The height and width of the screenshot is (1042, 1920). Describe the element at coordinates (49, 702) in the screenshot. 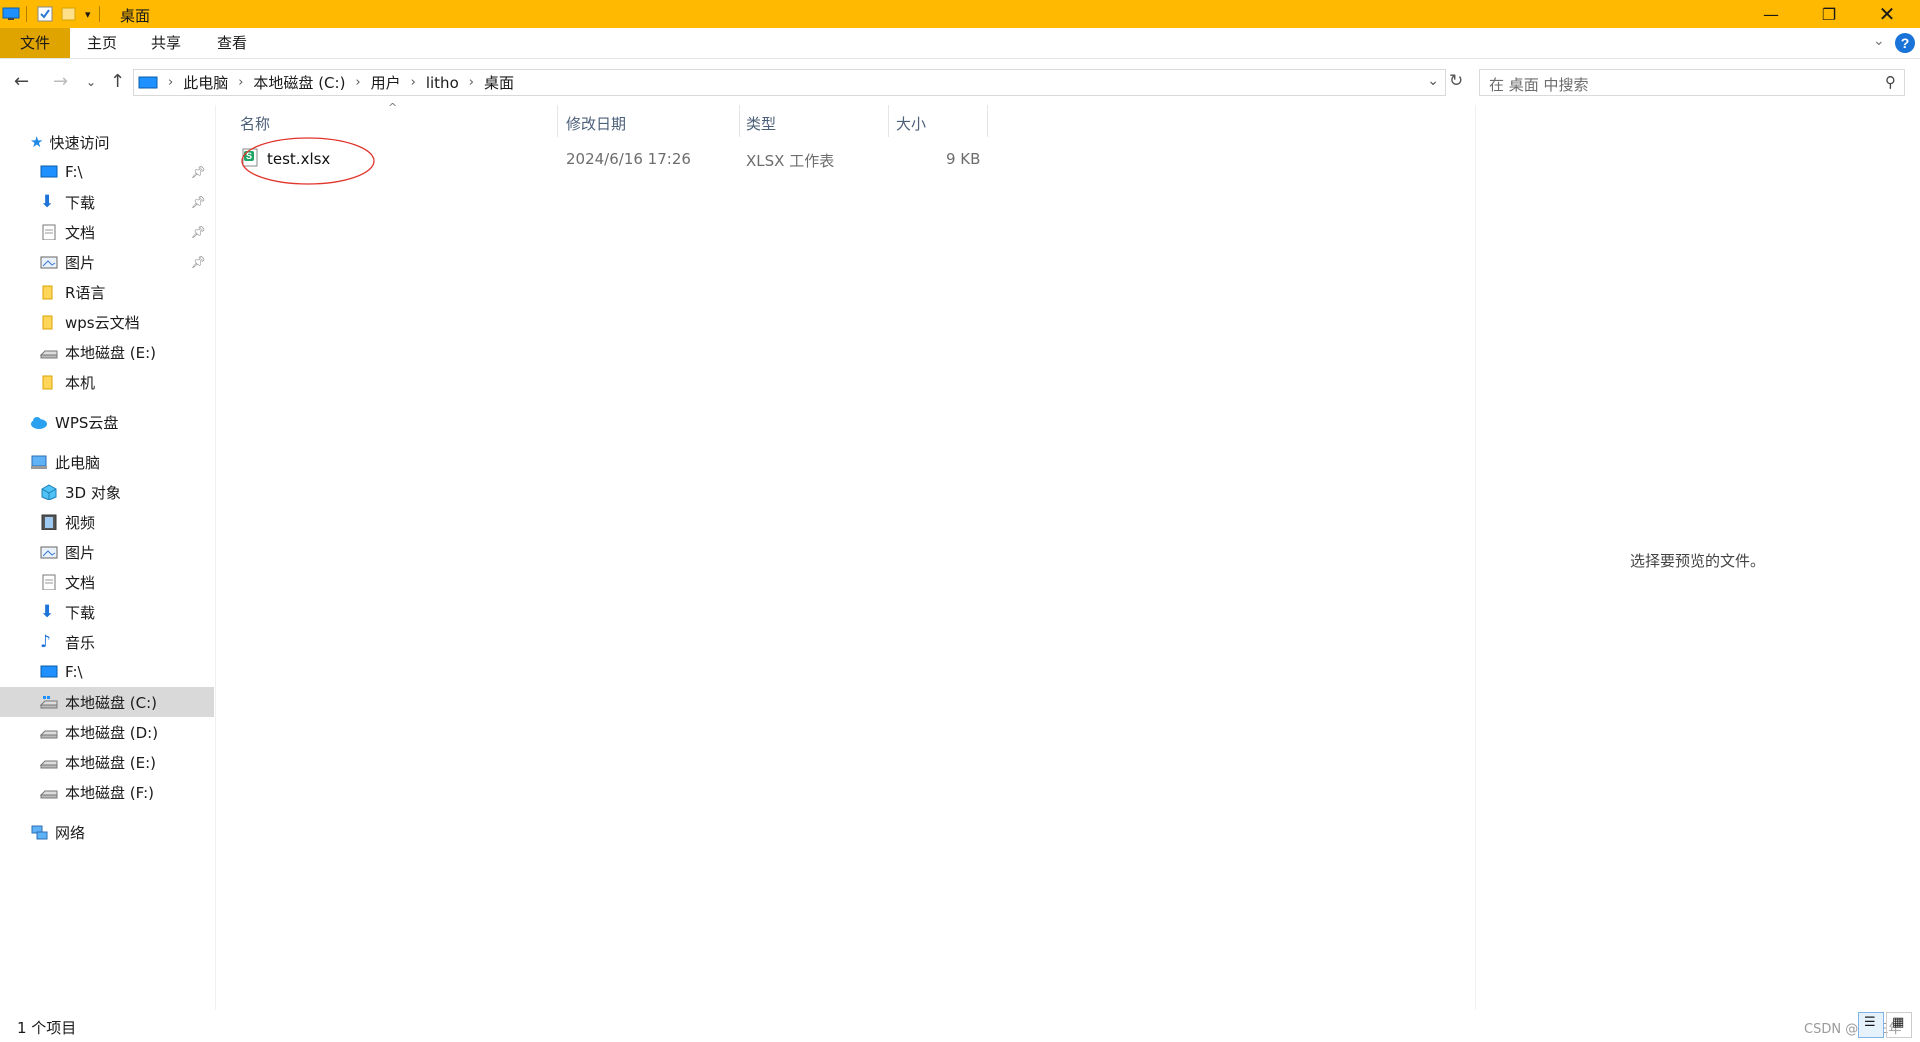

I see `windows-drive-icon` at that location.